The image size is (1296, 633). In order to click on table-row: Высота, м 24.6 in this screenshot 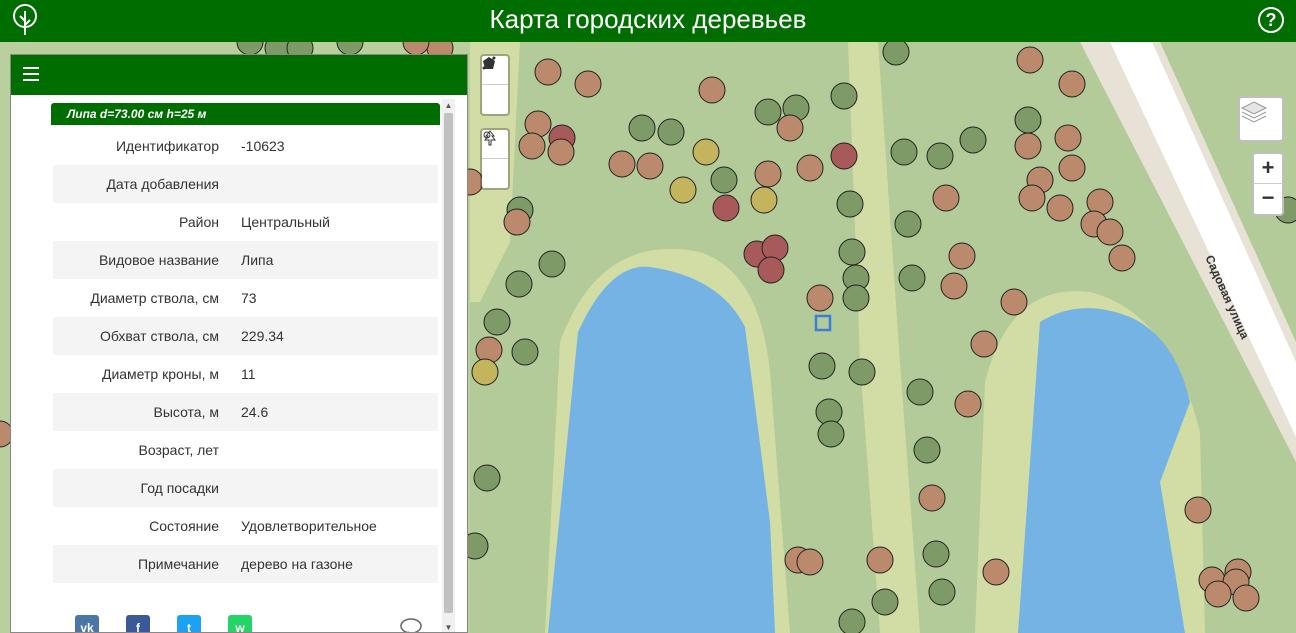, I will do `click(245, 412)`.